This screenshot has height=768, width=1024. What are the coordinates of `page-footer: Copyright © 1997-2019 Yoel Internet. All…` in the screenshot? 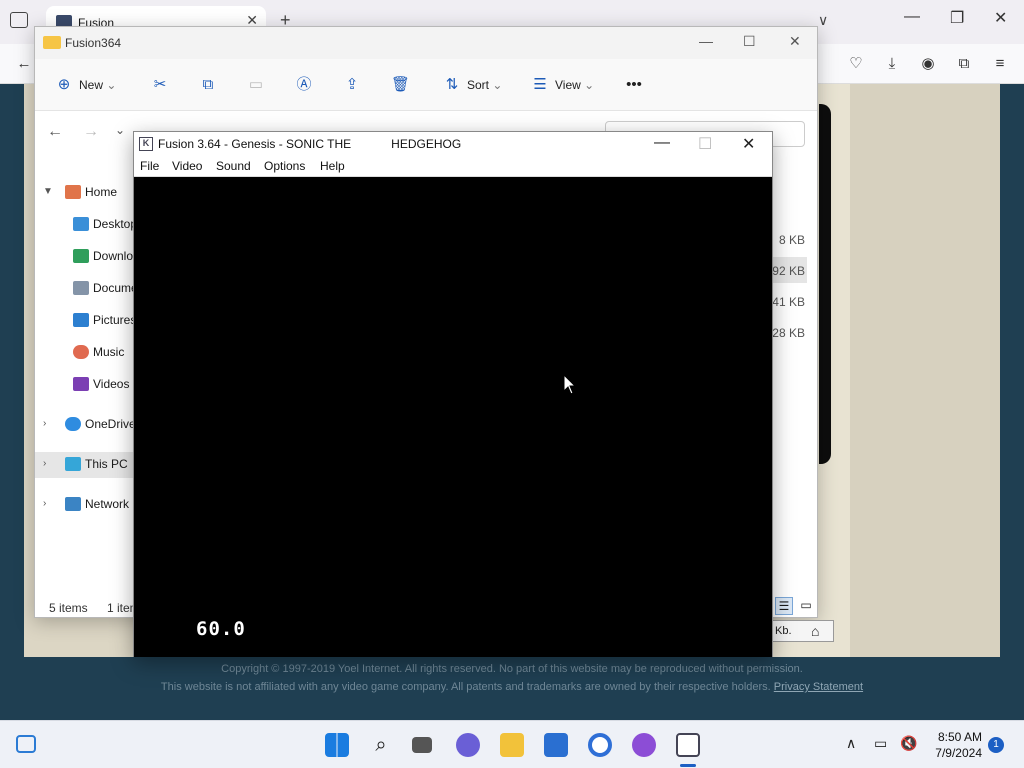 It's located at (512, 690).